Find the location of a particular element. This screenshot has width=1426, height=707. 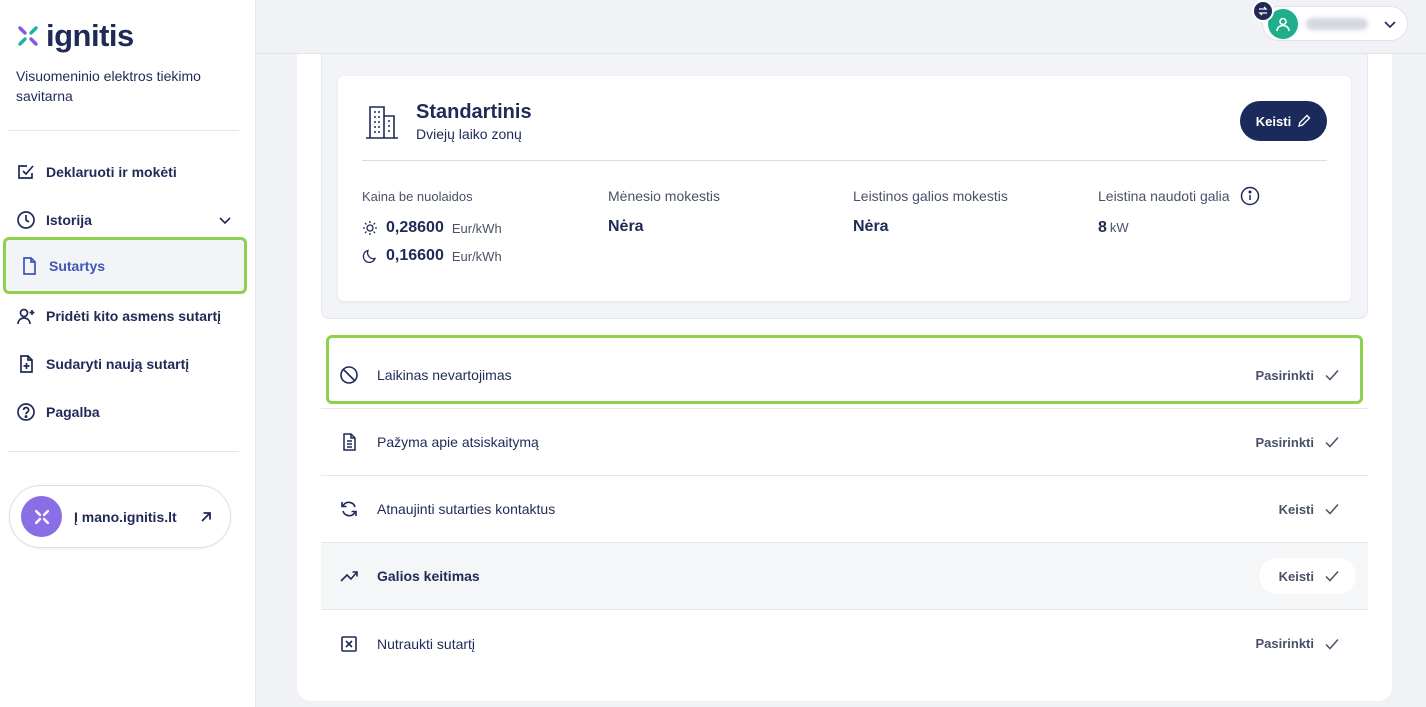

sidebar-item-sutartys: Sutartys is located at coordinates (125, 265).